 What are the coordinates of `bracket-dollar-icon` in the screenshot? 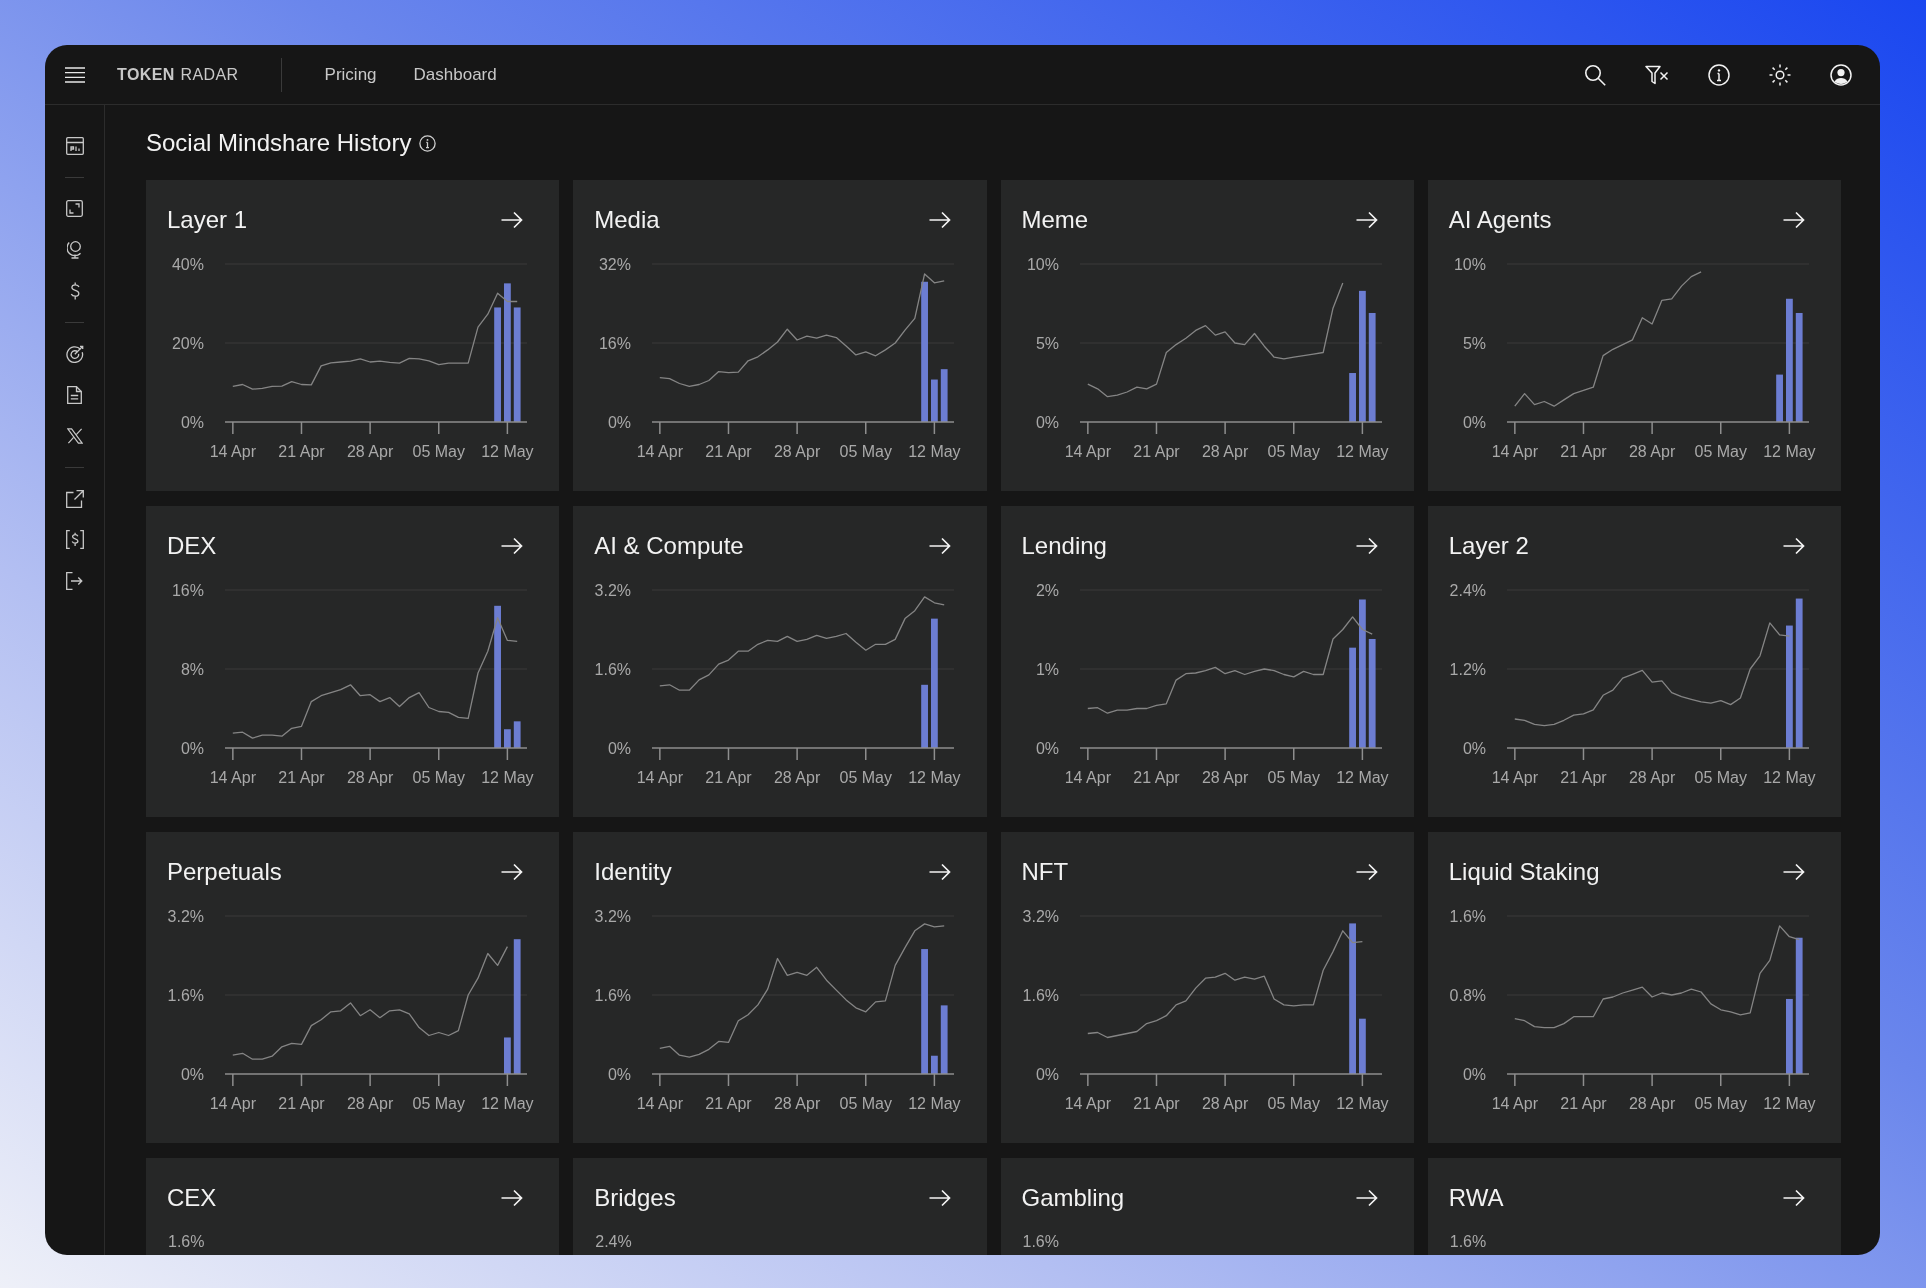 It's located at (74, 539).